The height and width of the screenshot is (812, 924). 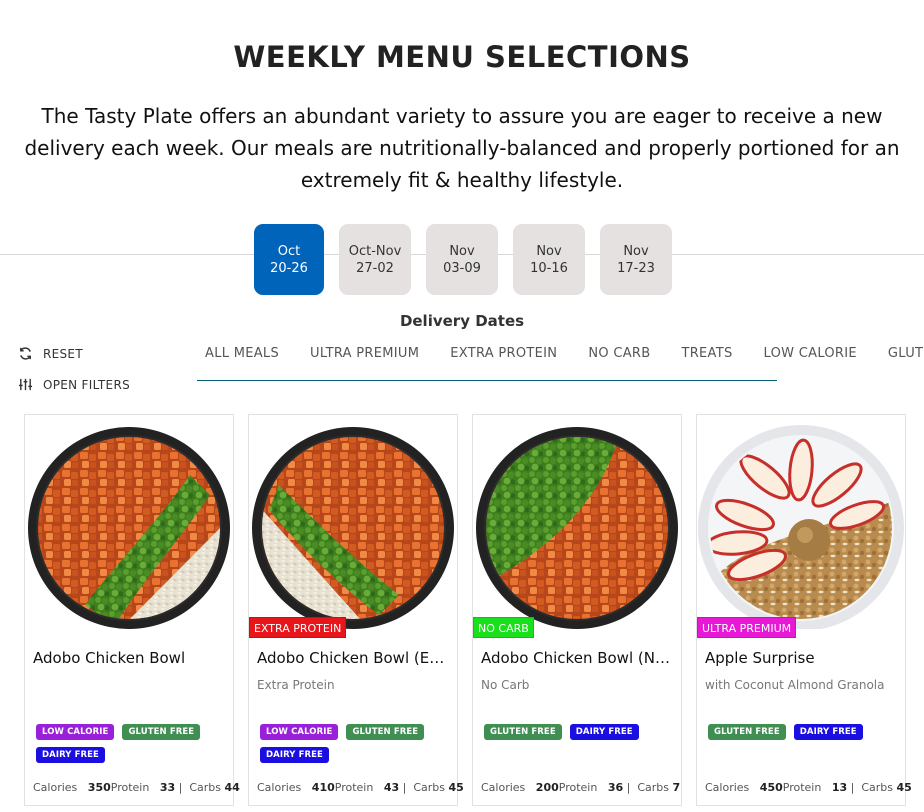 What do you see at coordinates (99, 787) in the screenshot?
I see `calories-value: 350` at bounding box center [99, 787].